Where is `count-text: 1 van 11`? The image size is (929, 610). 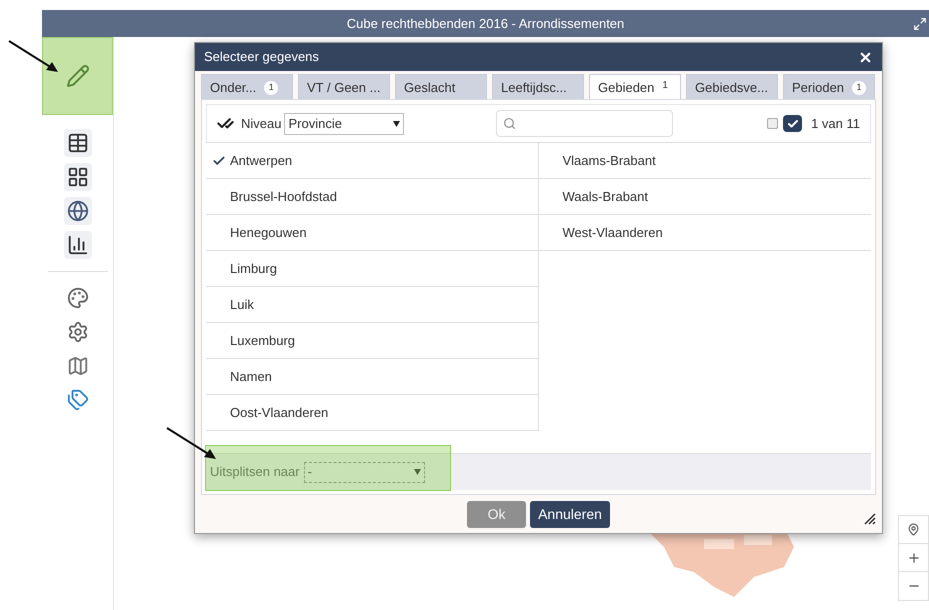
count-text: 1 van 11 is located at coordinates (835, 123).